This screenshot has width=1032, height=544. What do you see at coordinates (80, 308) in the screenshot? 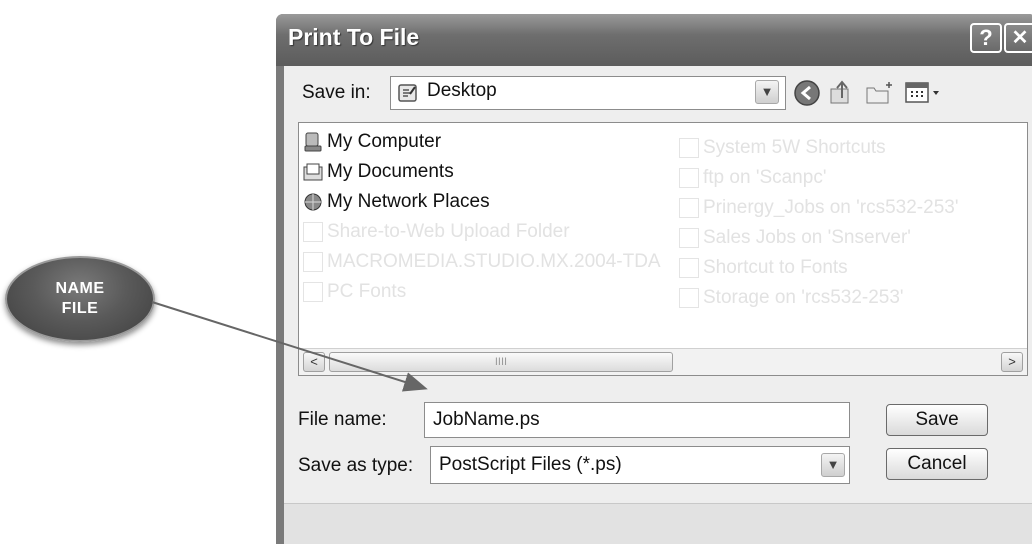
I see `callout-line-2: FILE` at bounding box center [80, 308].